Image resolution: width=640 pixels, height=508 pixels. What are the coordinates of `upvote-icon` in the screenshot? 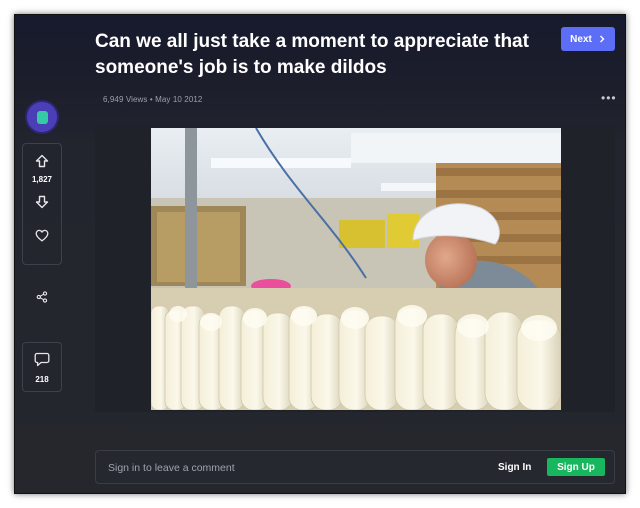 It's located at (42, 161).